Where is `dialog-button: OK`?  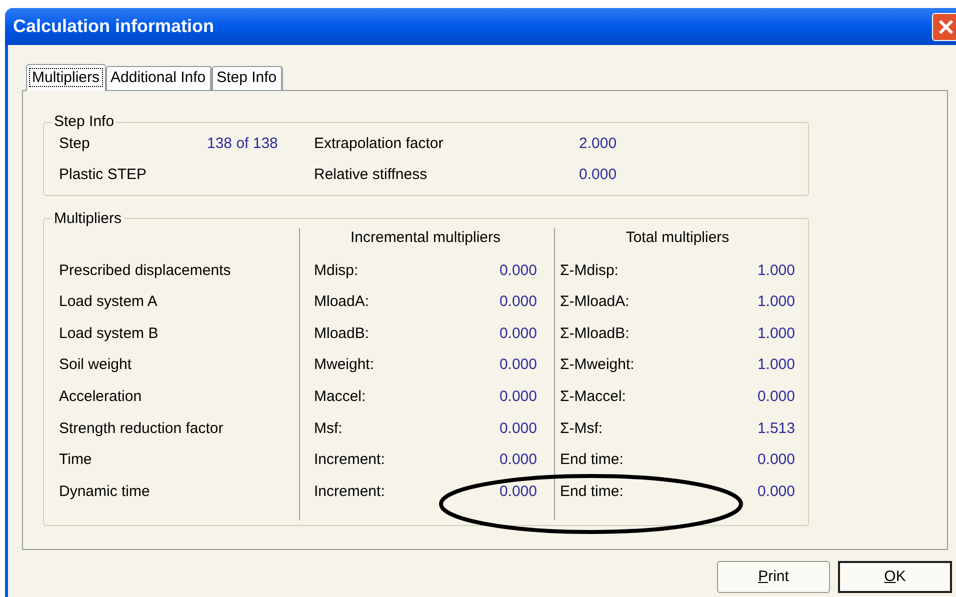
dialog-button: OK is located at coordinates (895, 577).